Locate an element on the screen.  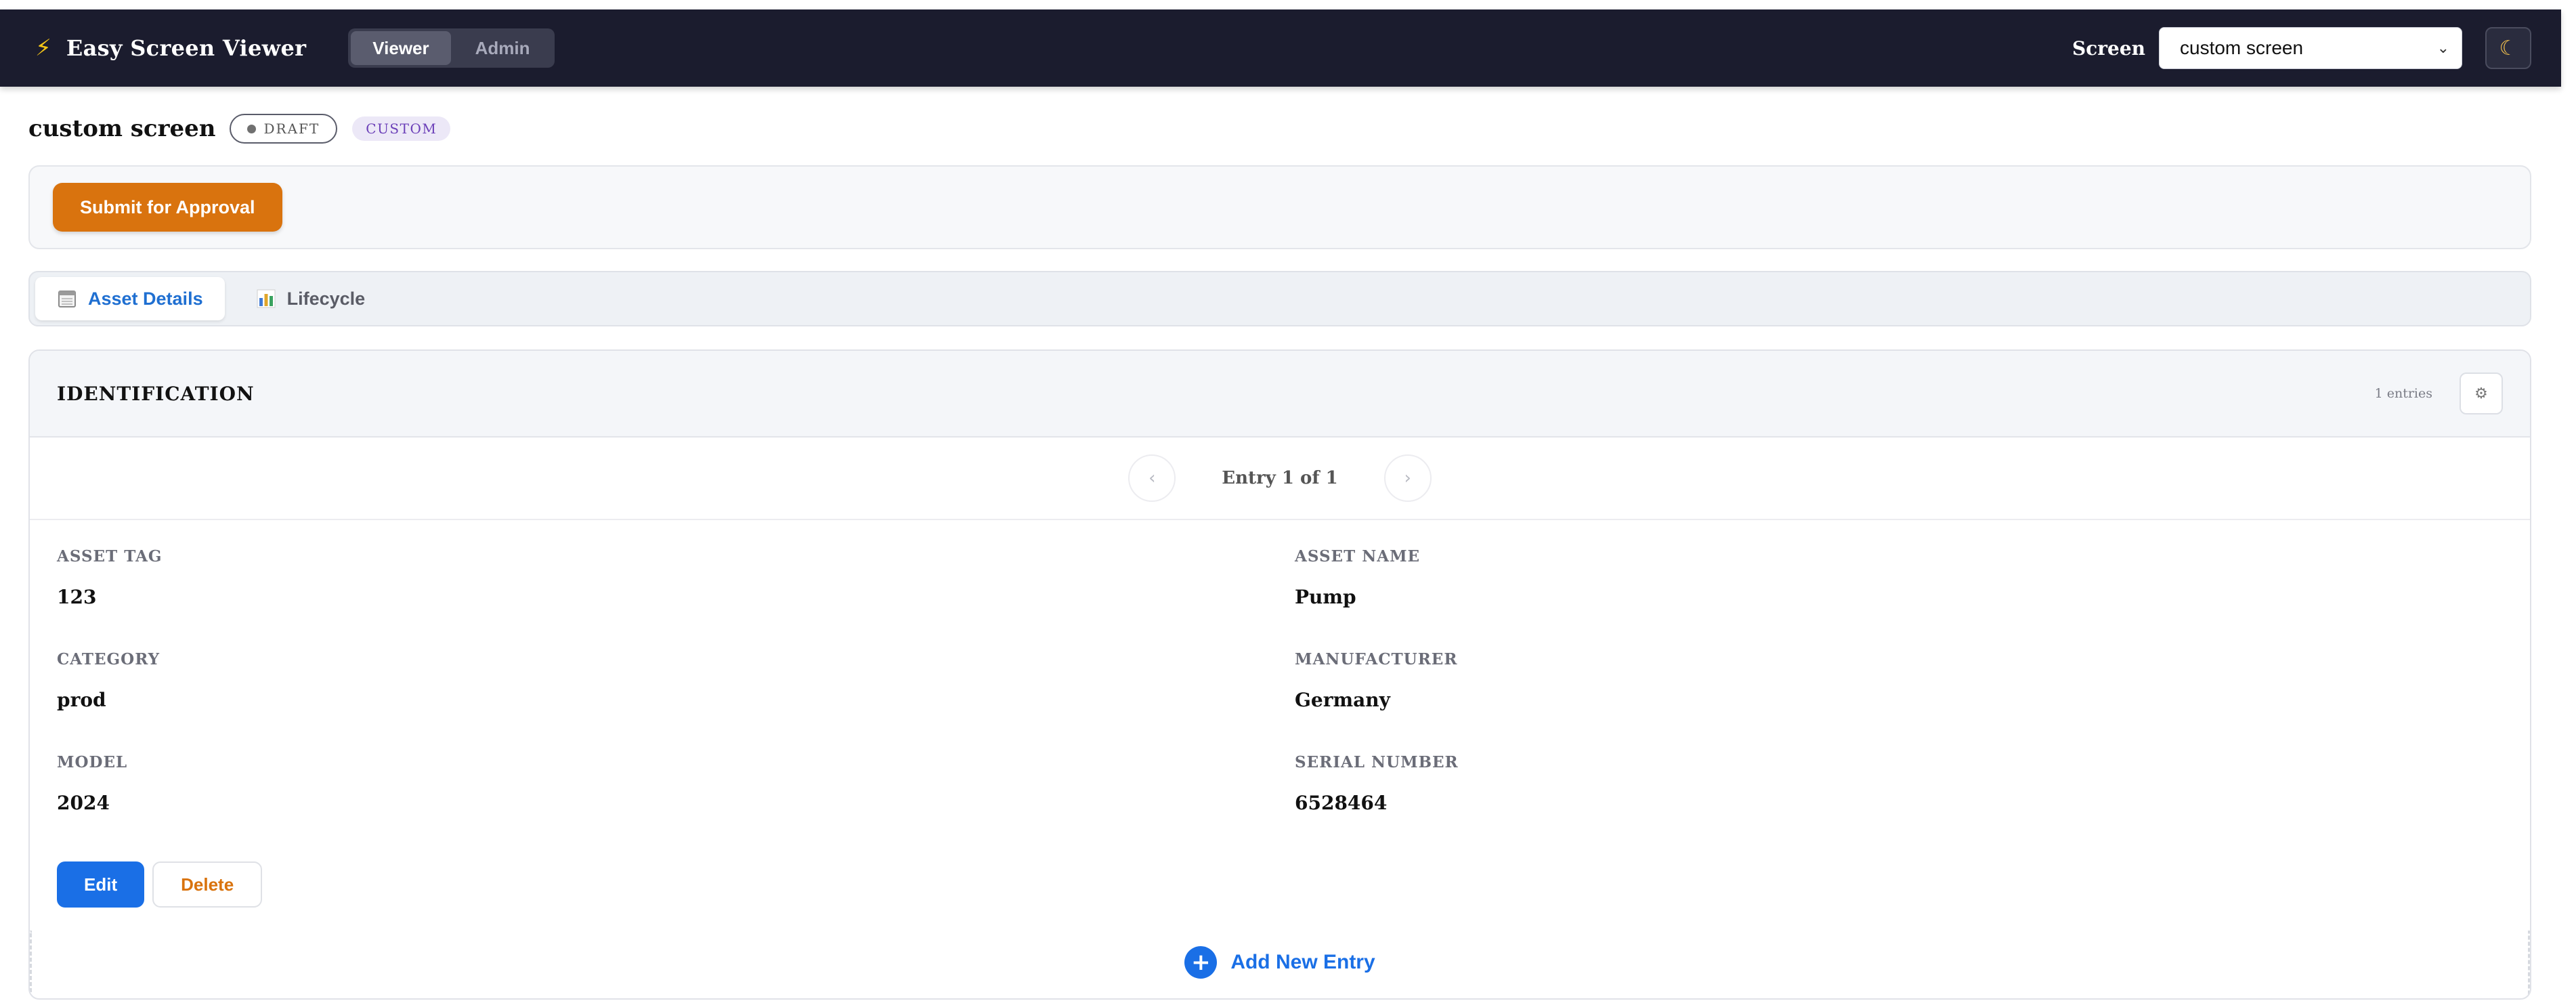
field-serial-number: SERIAL NUMBER 6528464 is located at coordinates (1377, 783).